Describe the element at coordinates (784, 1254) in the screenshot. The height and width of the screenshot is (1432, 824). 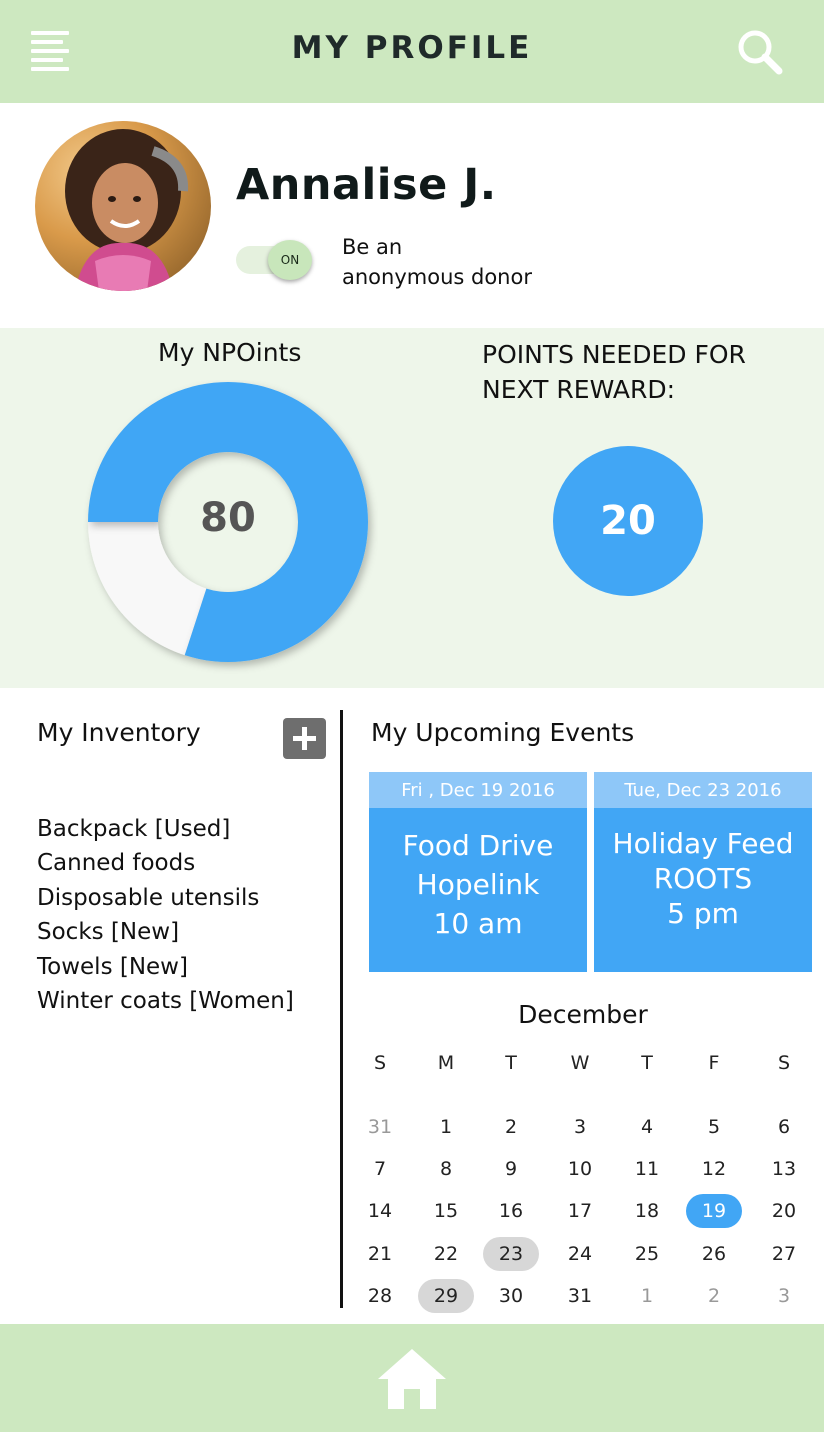
I see `calendar-day: 27` at that location.